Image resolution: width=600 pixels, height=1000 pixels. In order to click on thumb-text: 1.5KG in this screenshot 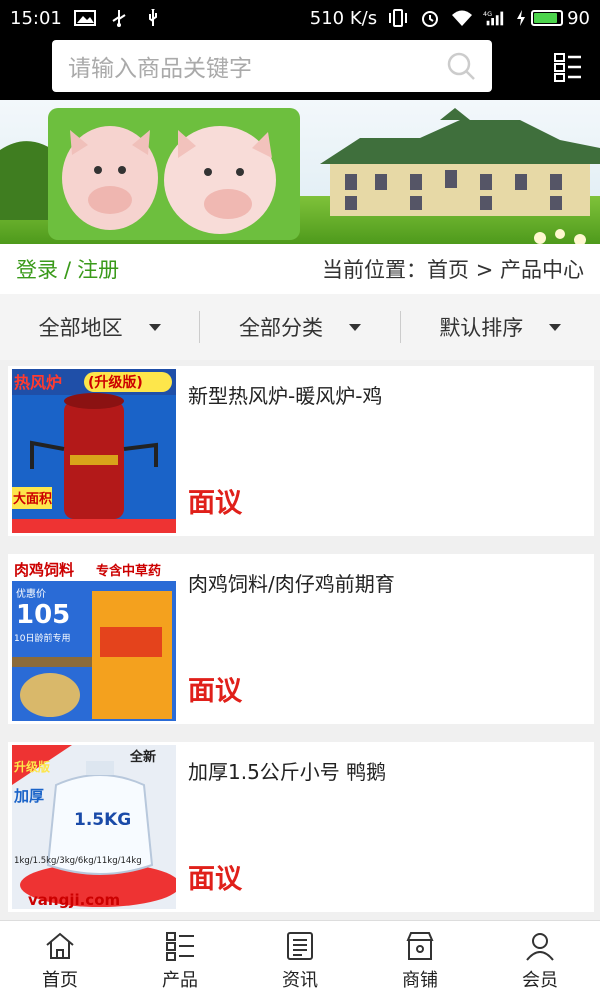, I will do `click(102, 820)`.